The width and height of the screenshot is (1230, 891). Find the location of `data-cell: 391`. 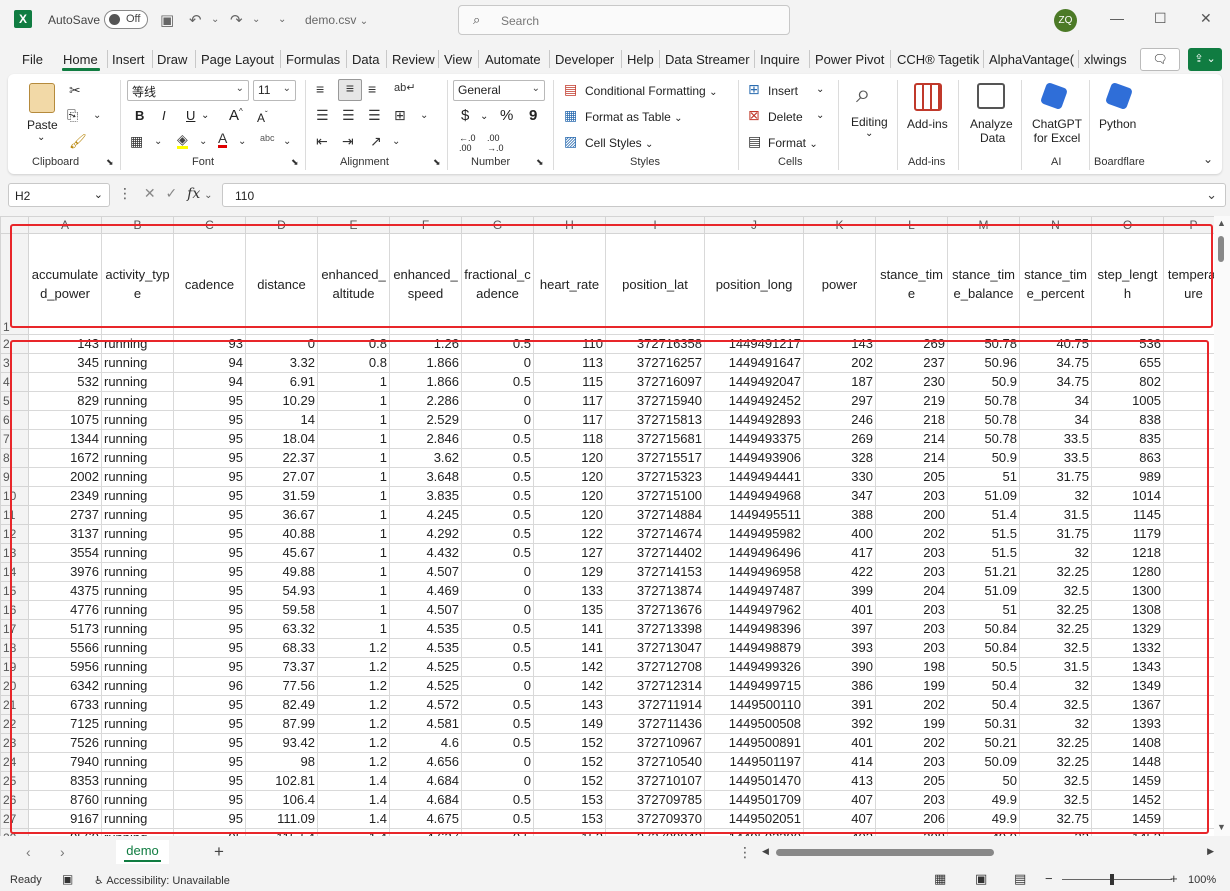

data-cell: 391 is located at coordinates (839, 705).